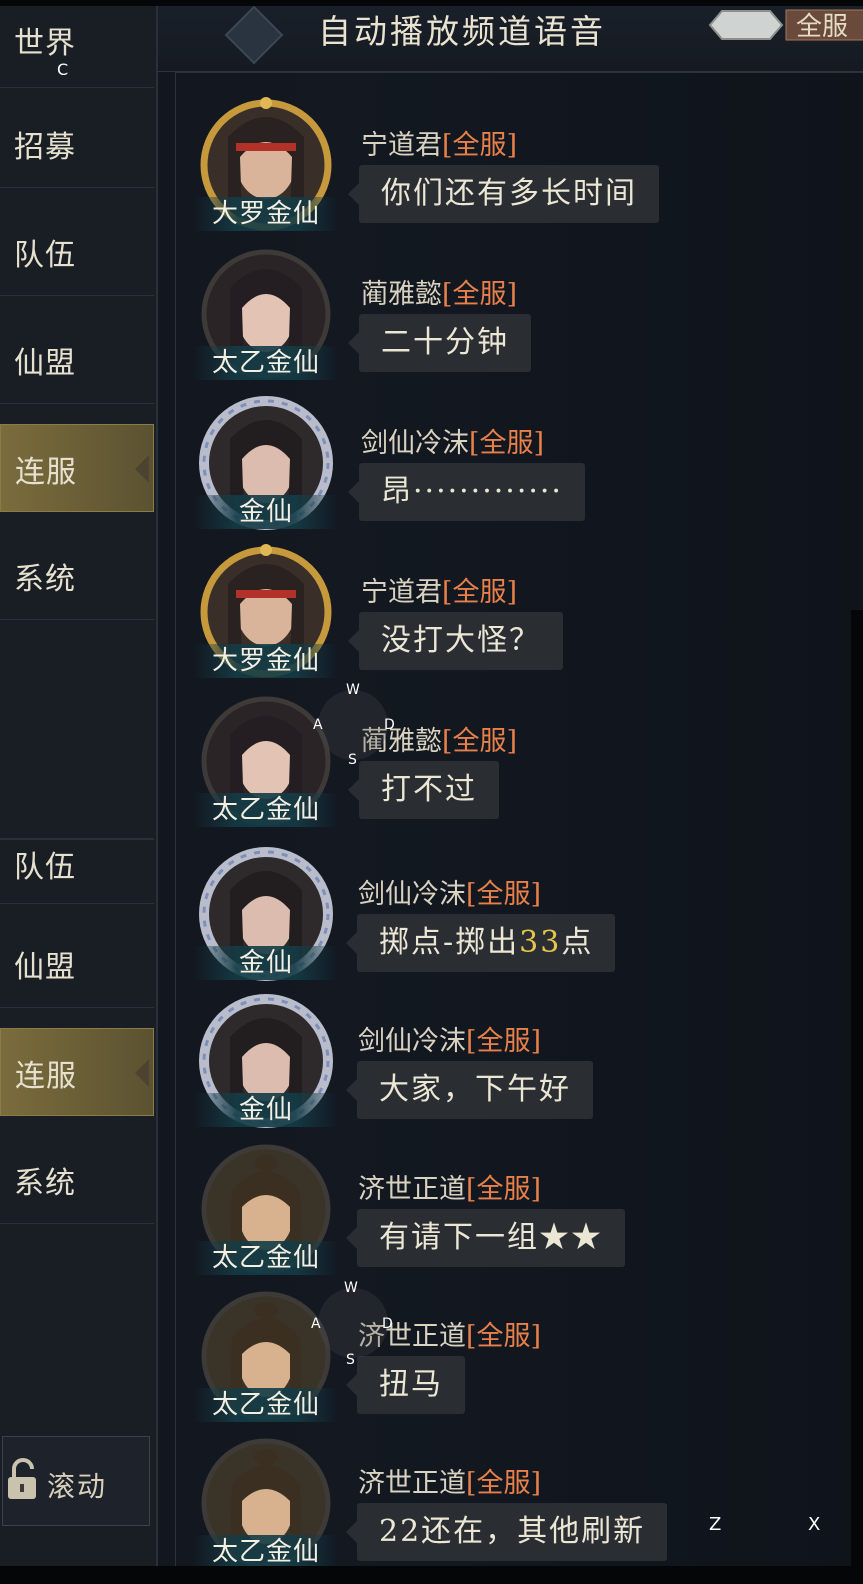 This screenshot has width=863, height=1584. What do you see at coordinates (423, 790) in the screenshot?
I see `message-bubble: 打不过` at bounding box center [423, 790].